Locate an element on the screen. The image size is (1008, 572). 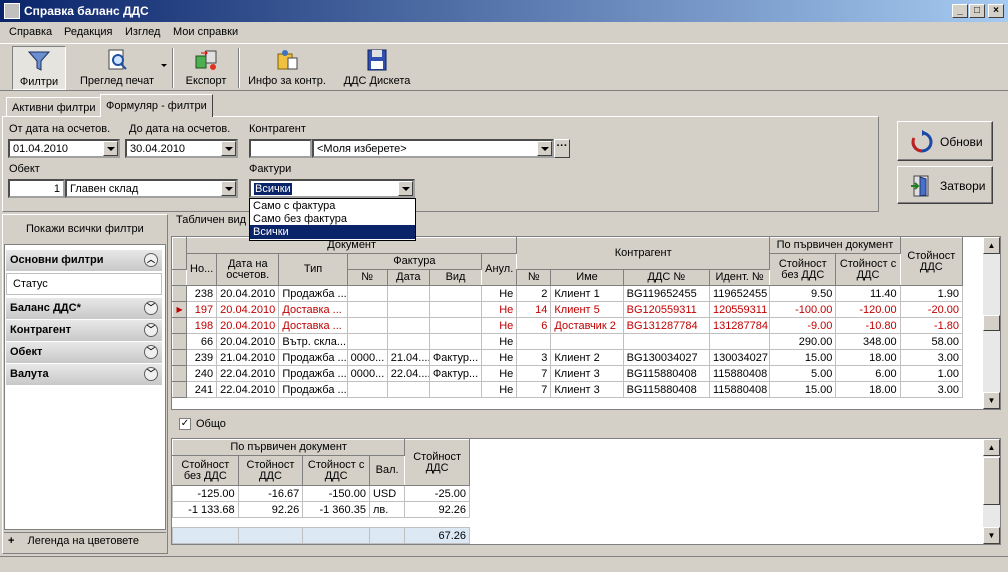
table-cell: 6 is located at coordinates (534, 325).